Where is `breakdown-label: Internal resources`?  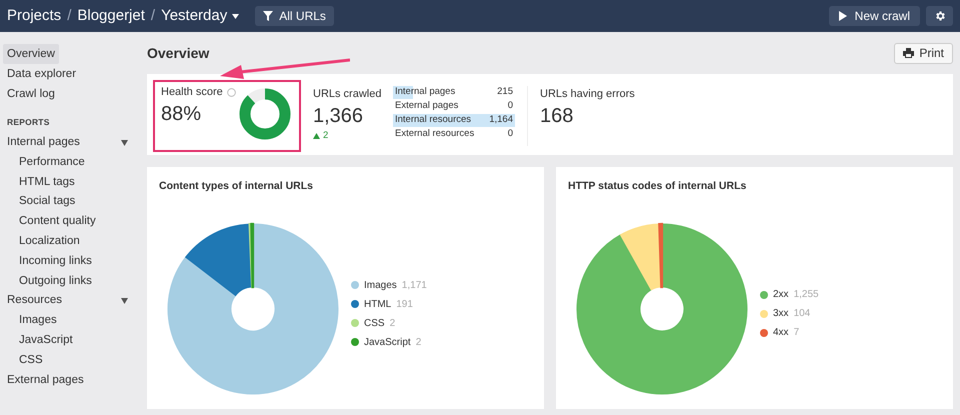 breakdown-label: Internal resources is located at coordinates (433, 120).